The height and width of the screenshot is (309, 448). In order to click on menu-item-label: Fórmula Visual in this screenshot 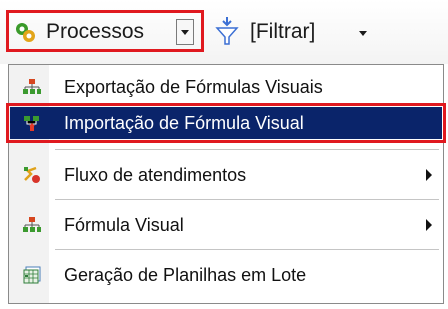, I will do `click(124, 225)`.